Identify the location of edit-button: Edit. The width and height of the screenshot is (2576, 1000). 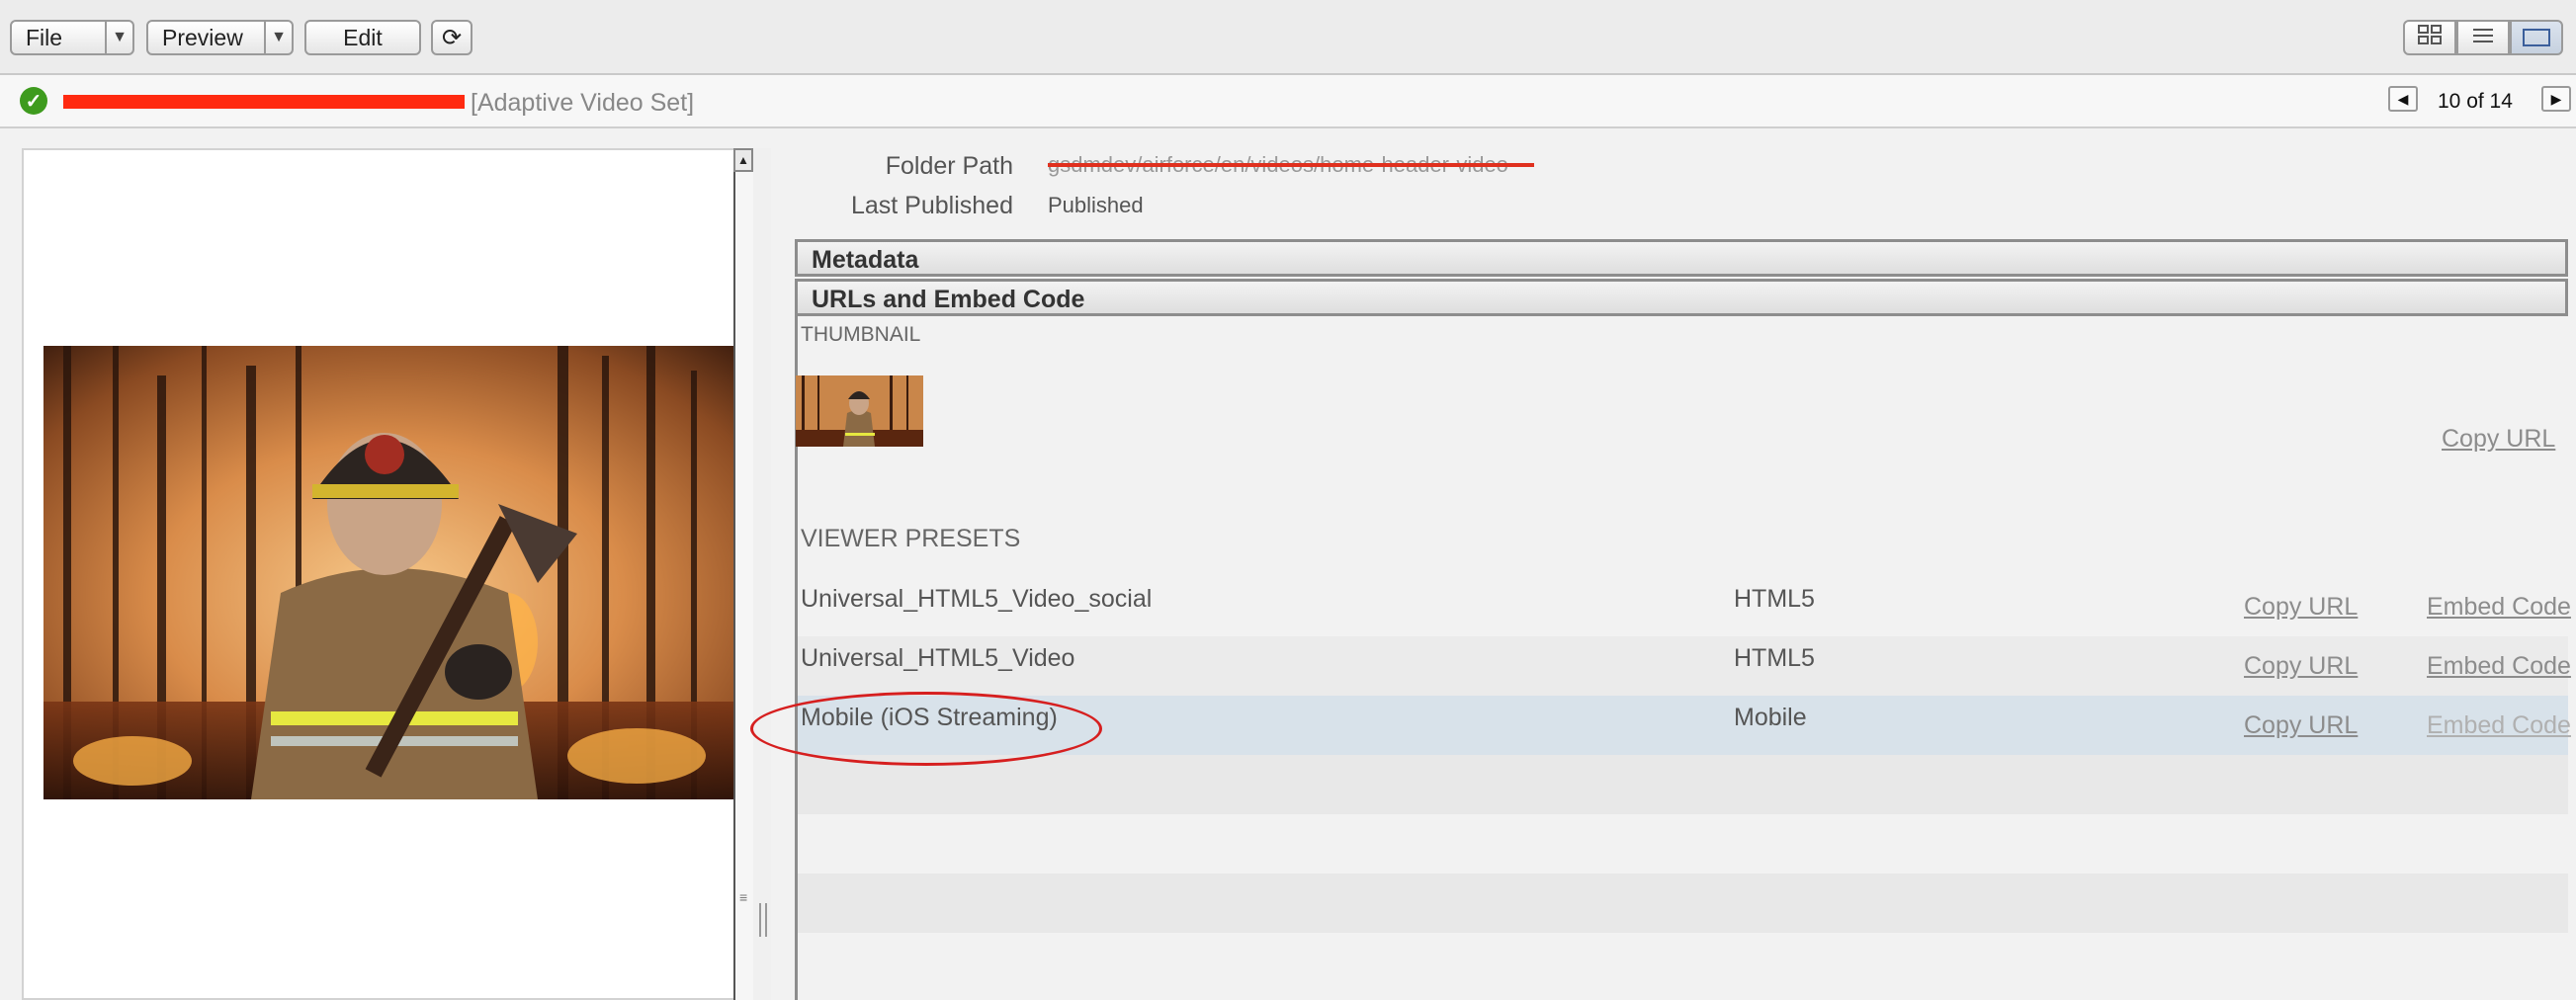
(362, 37).